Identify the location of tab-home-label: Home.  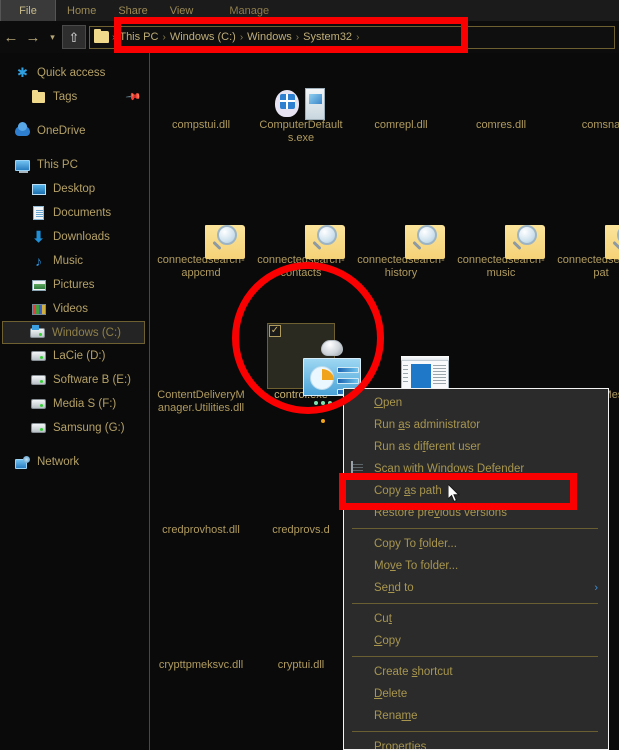
(82, 10).